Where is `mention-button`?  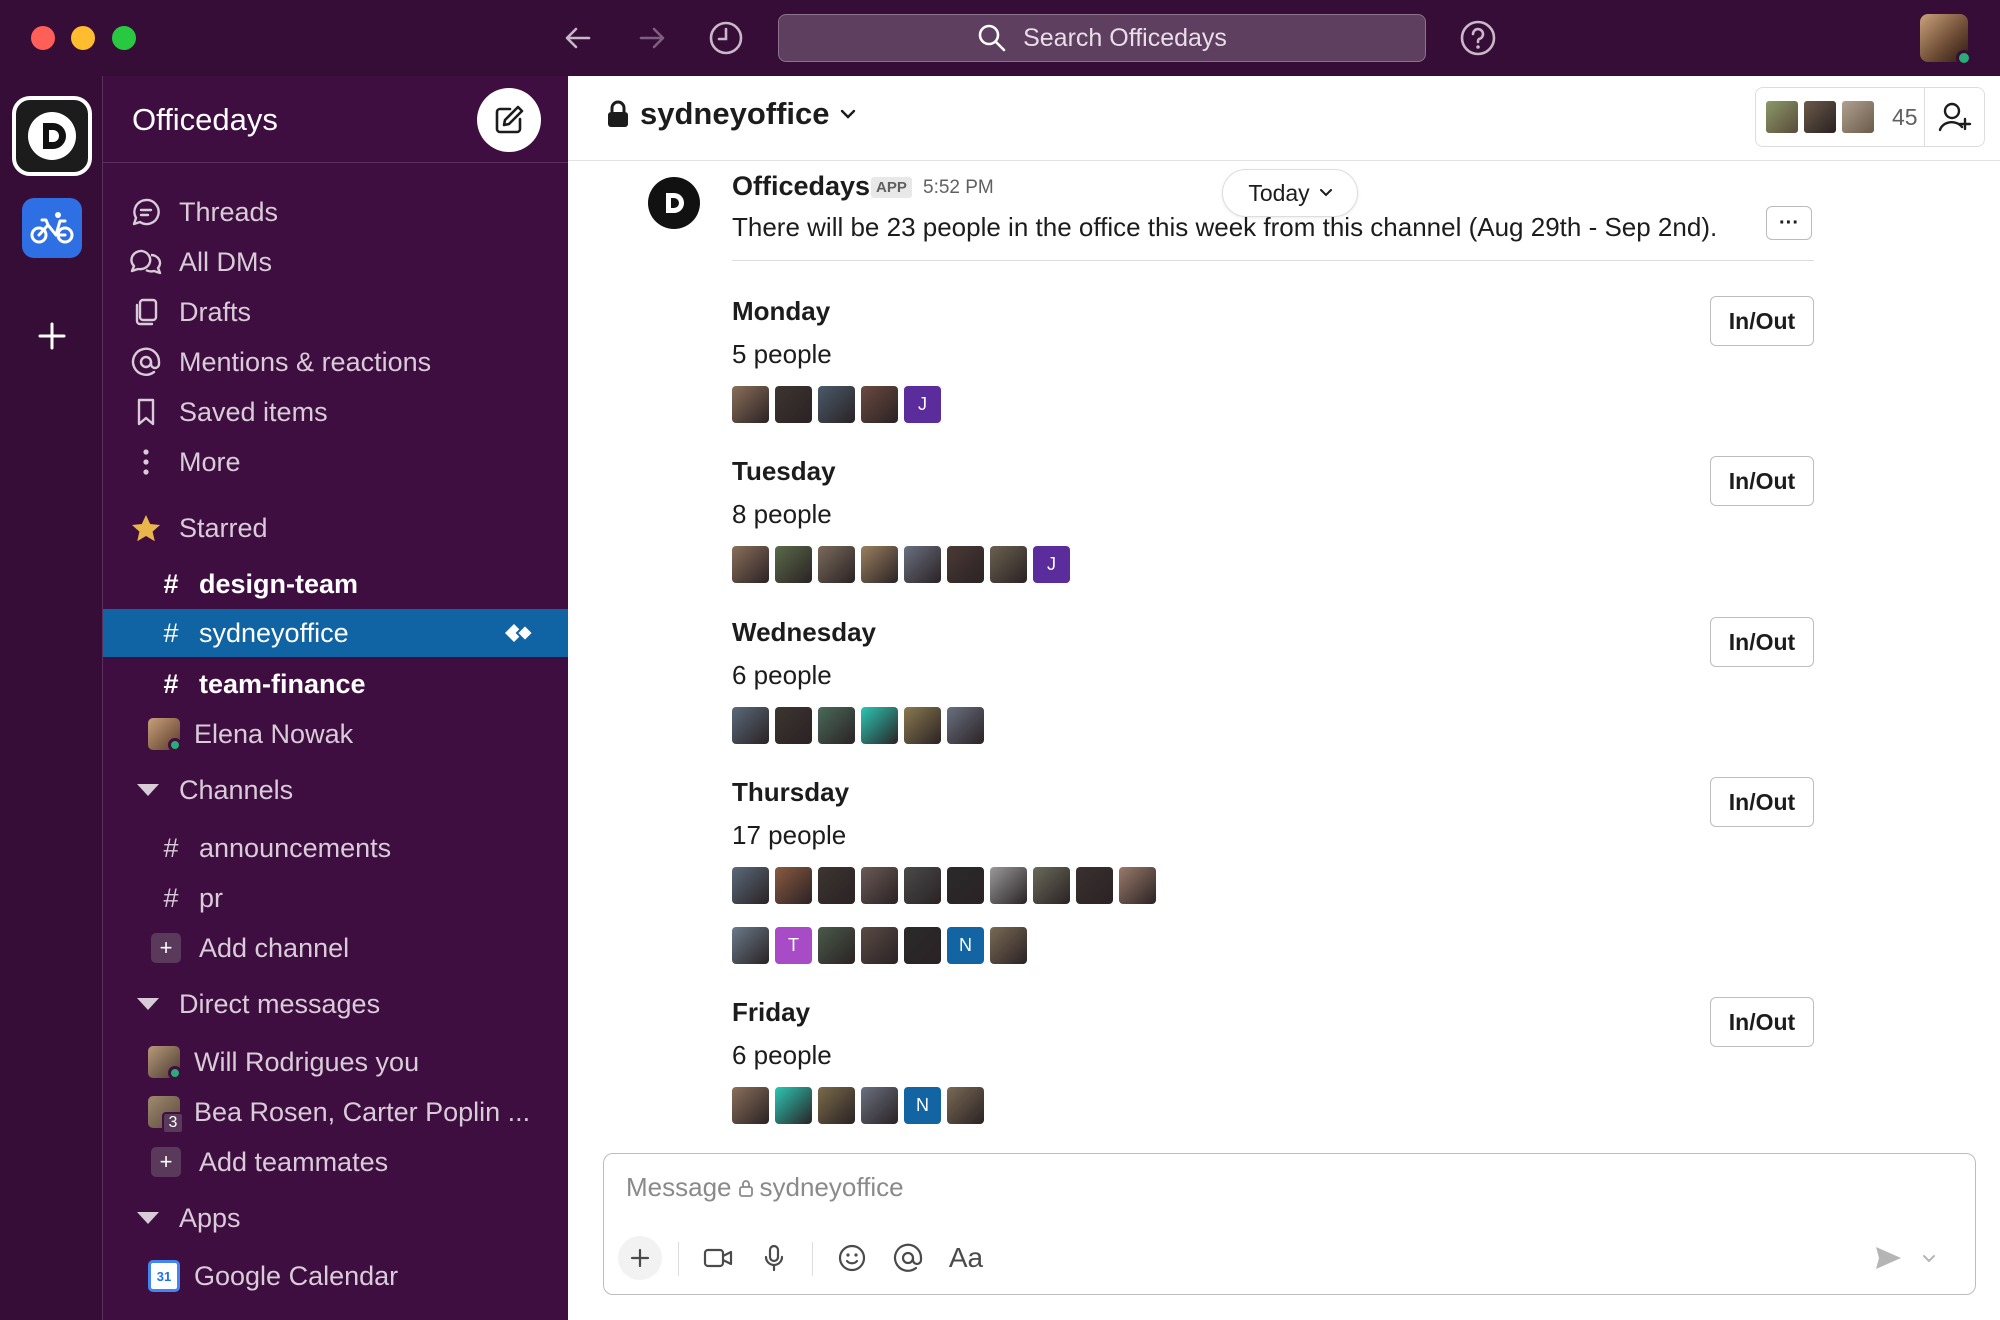
mention-button is located at coordinates (908, 1258).